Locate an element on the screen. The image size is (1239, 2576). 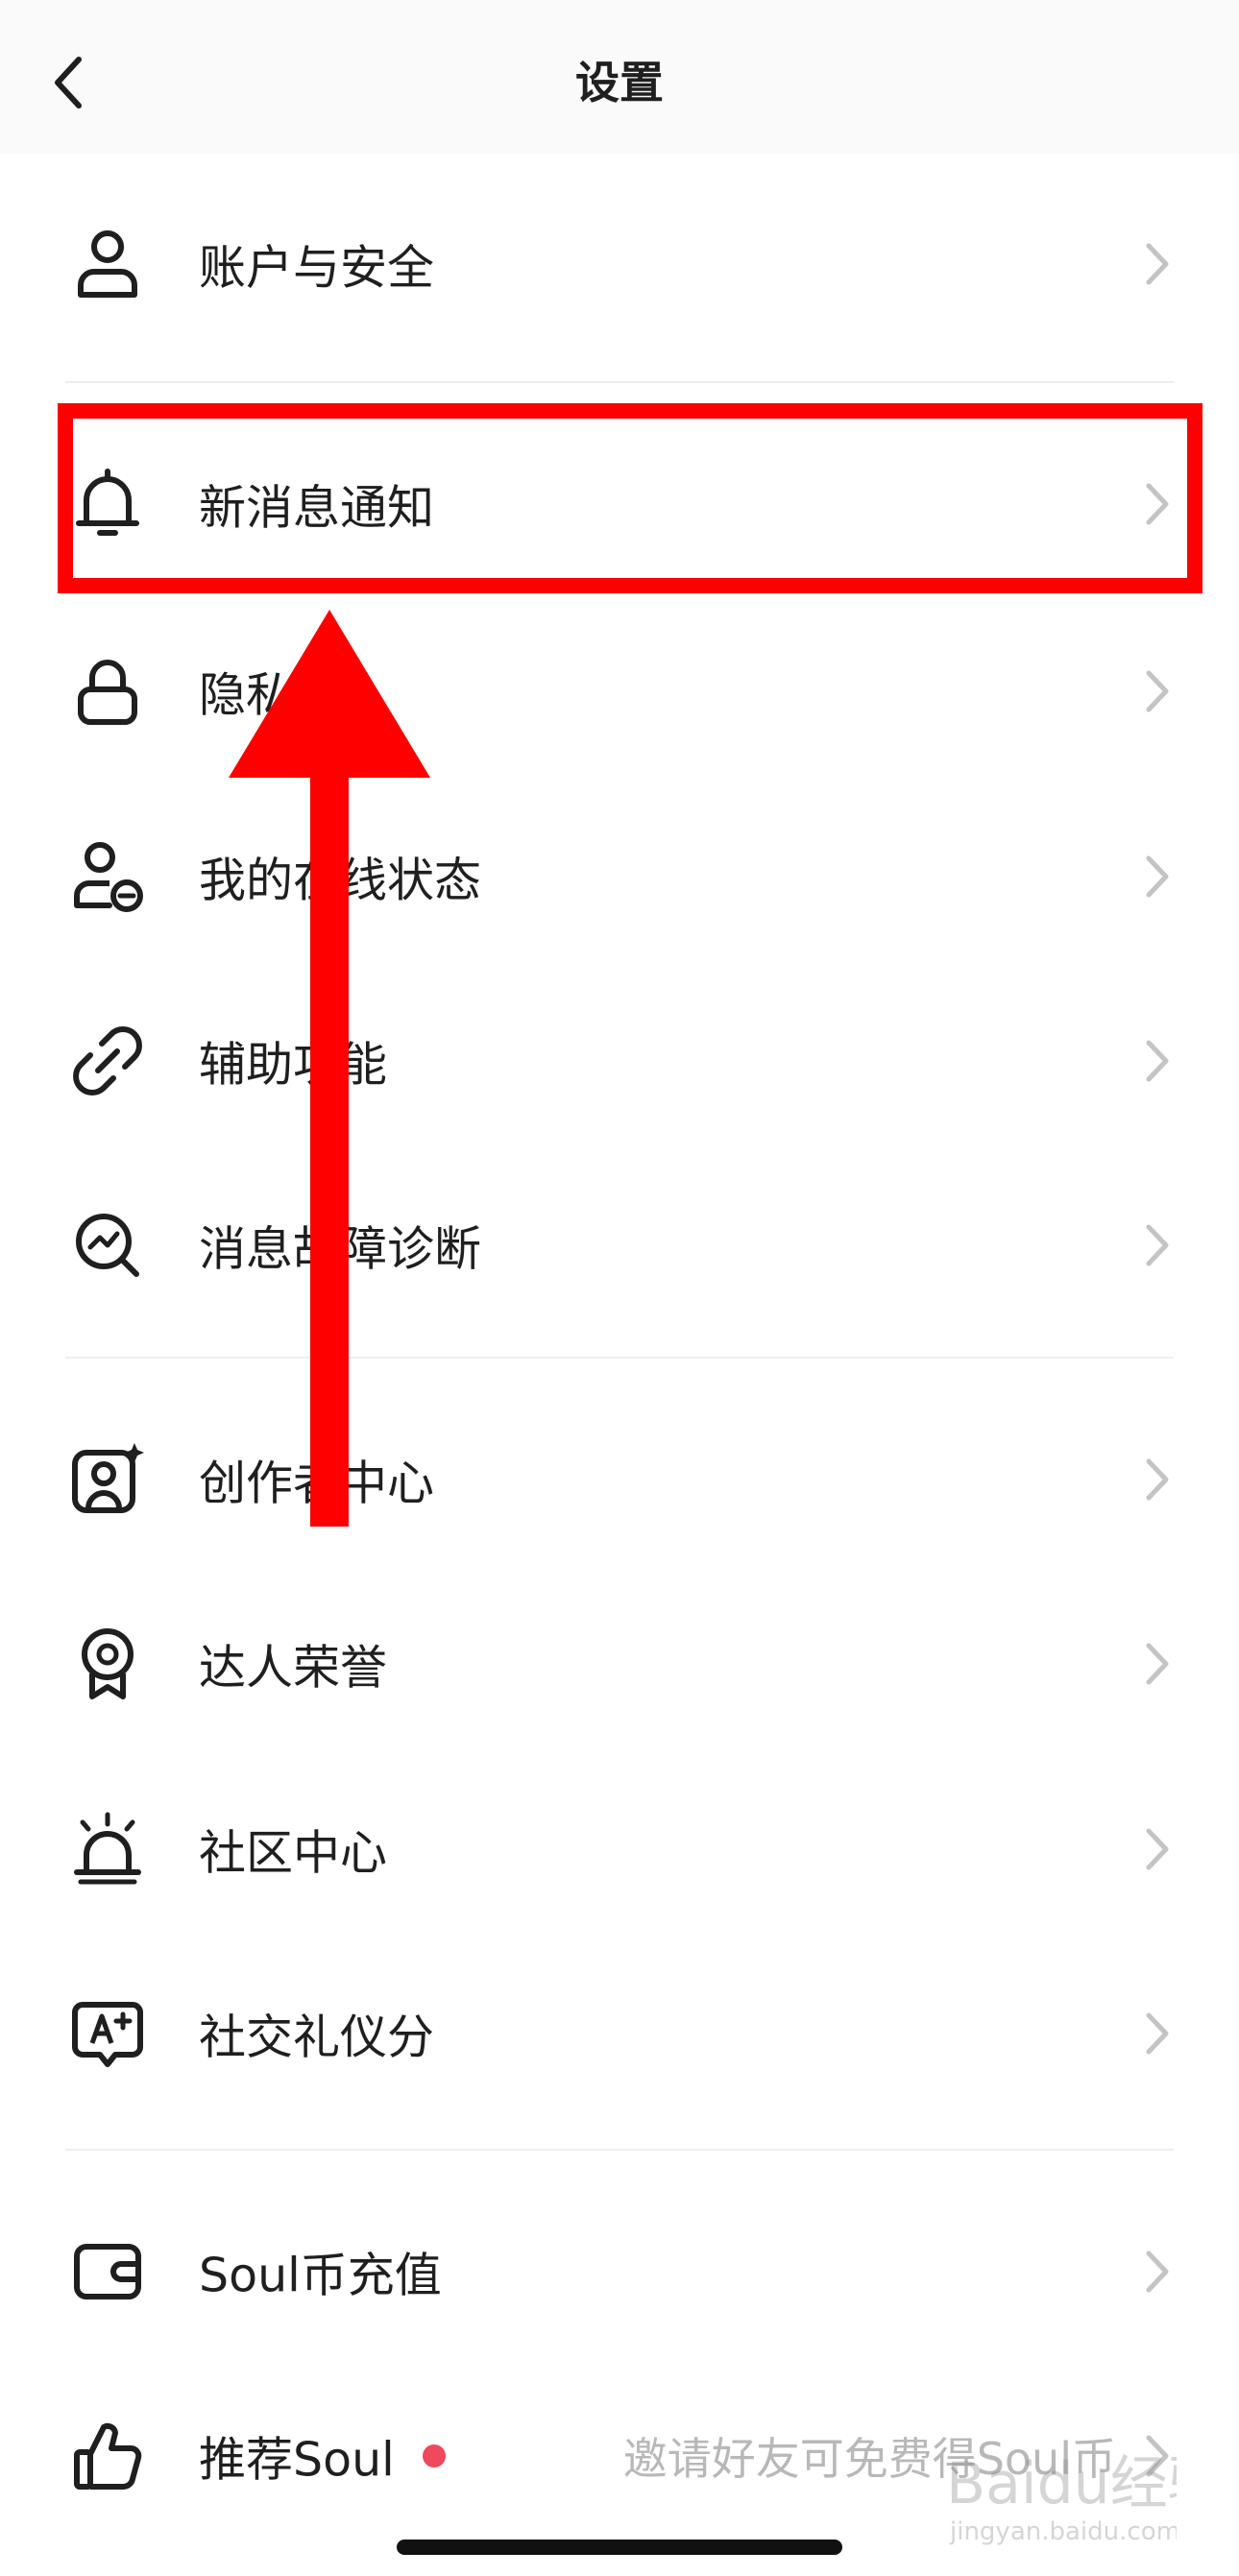
settings-item-label: 社区中心 is located at coordinates (293, 1853).